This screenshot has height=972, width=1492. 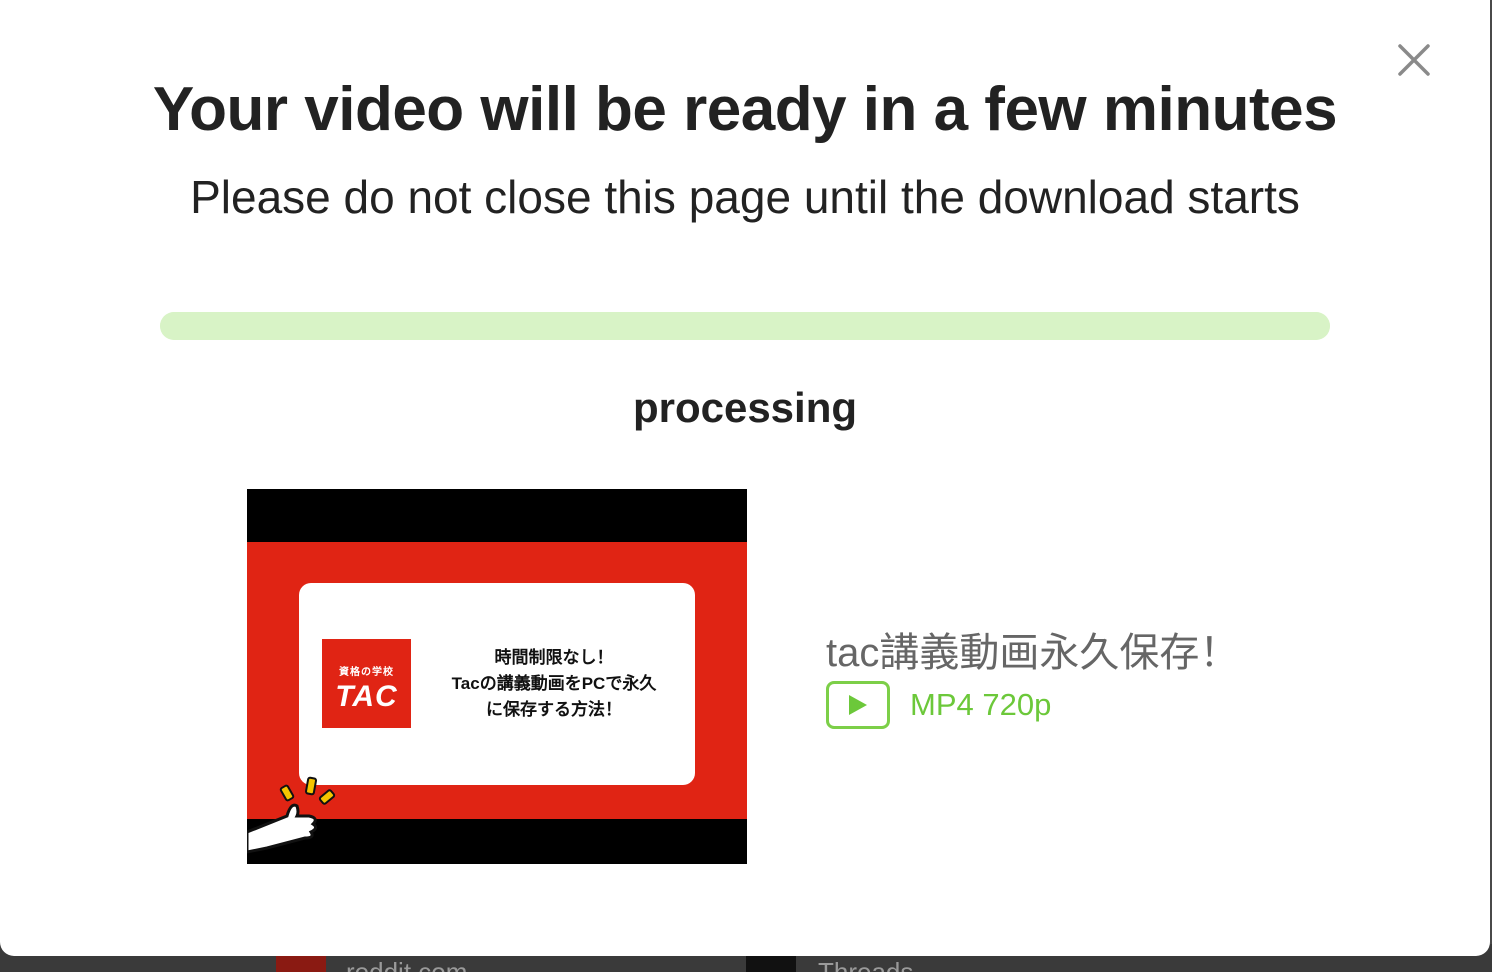 What do you see at coordinates (366, 696) in the screenshot?
I see `tac-logo-big: TAC` at bounding box center [366, 696].